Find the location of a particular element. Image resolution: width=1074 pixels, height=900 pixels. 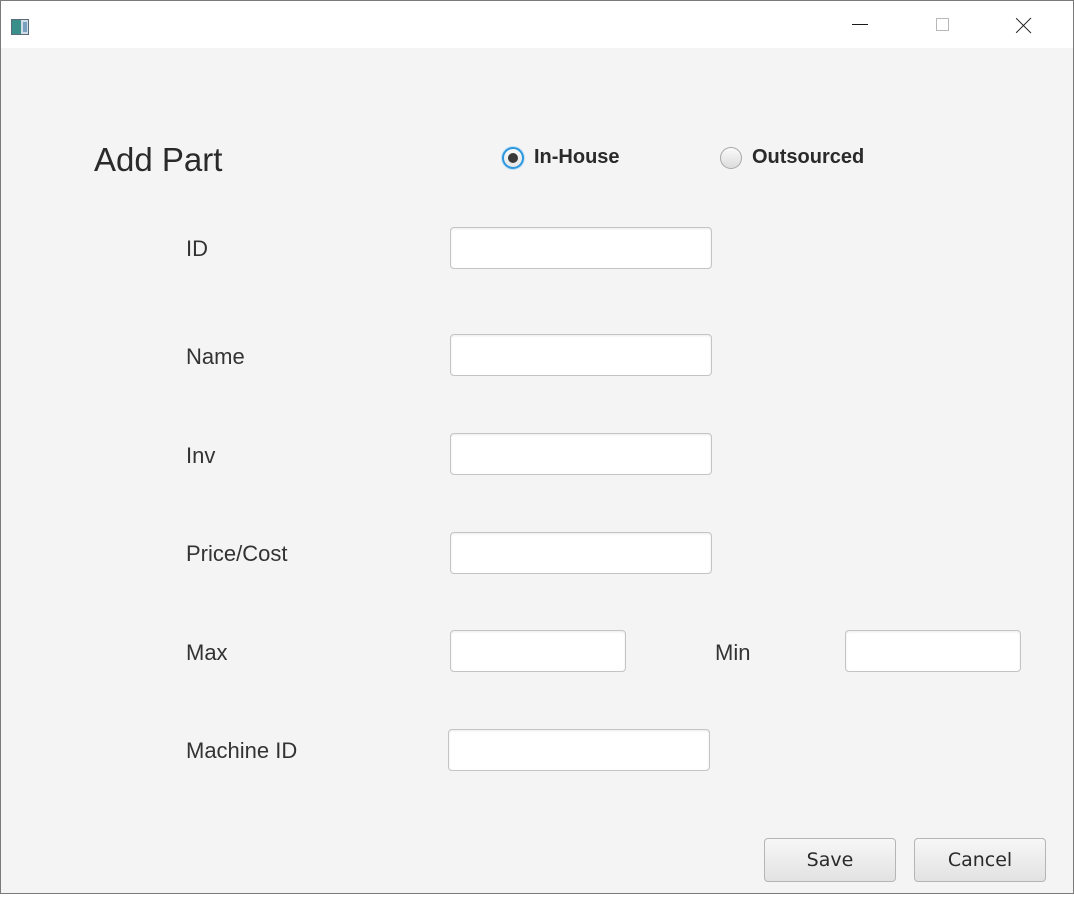

outsourced-radio: Outsourced is located at coordinates (792, 157).